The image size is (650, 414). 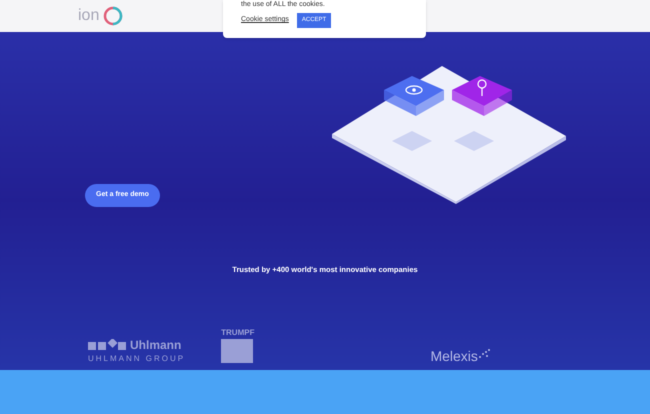 I want to click on logo-block, so click(x=237, y=351).